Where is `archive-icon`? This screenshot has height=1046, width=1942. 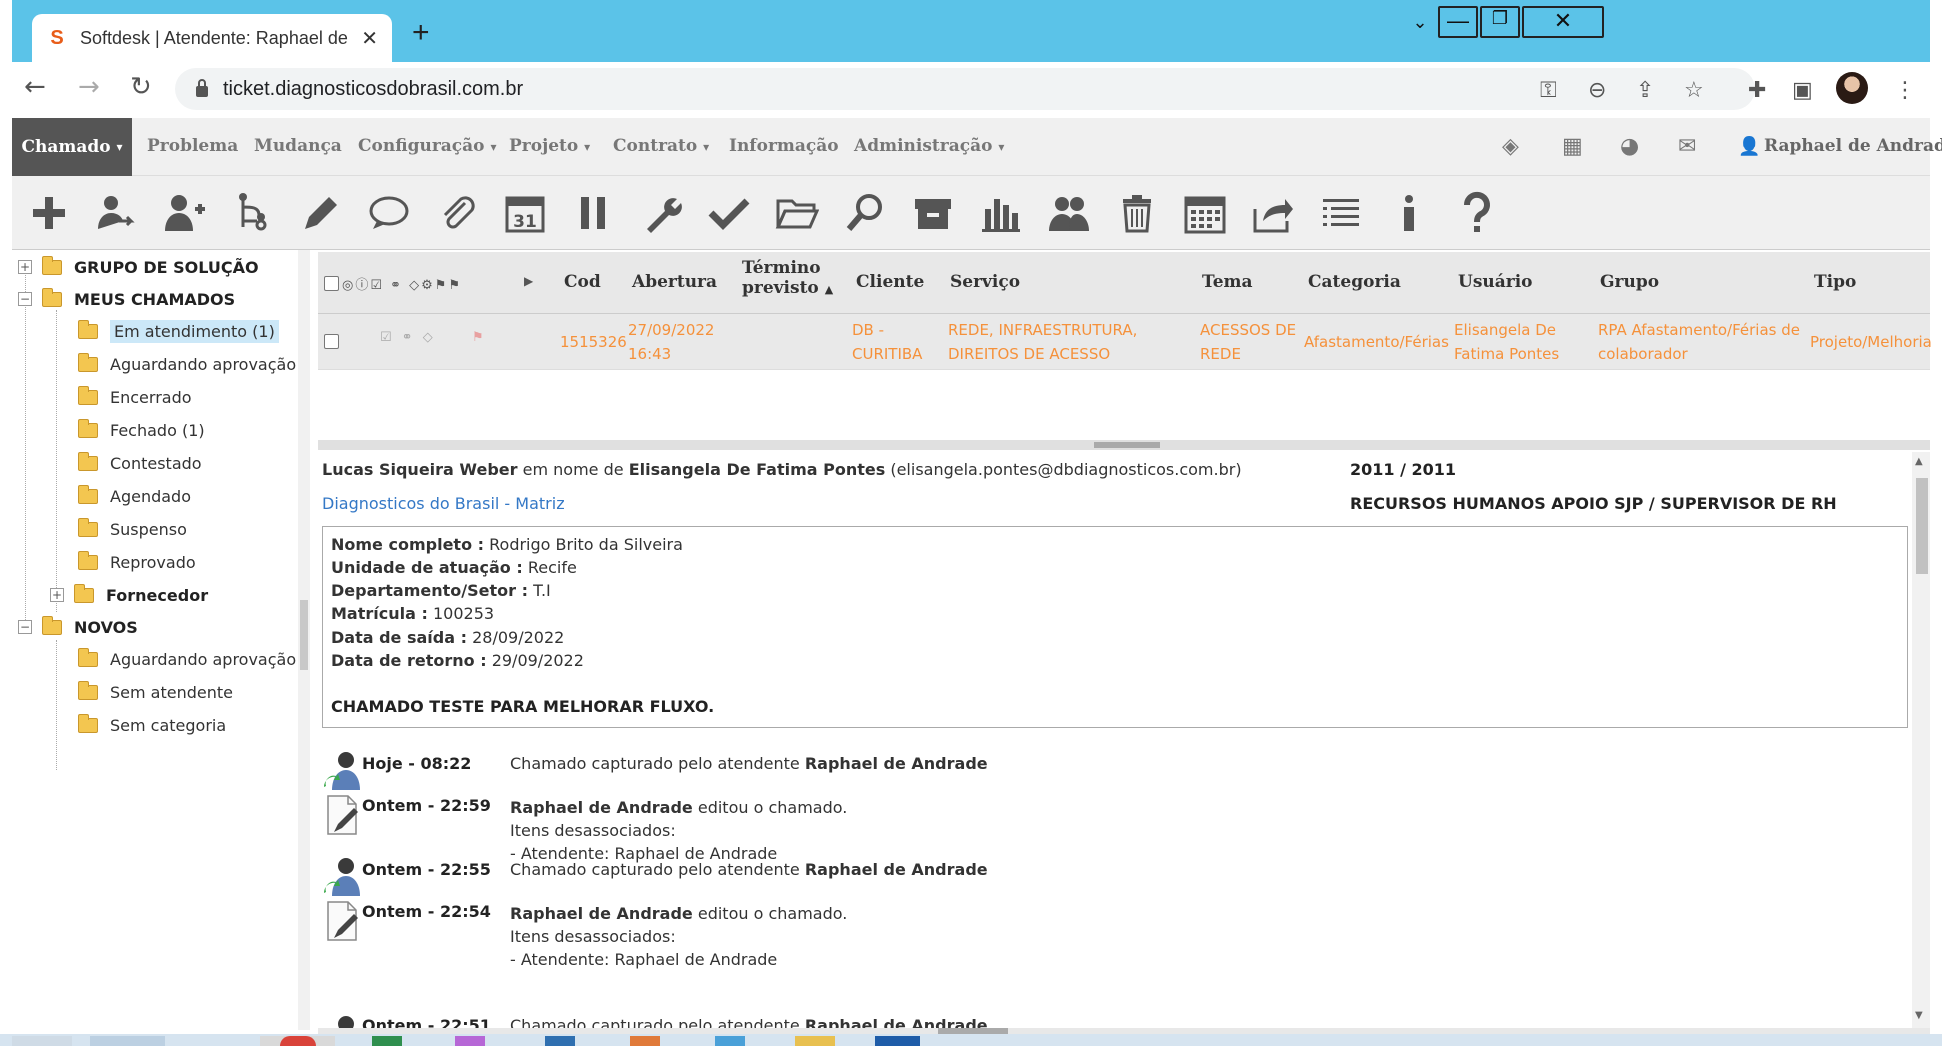
archive-icon is located at coordinates (933, 213).